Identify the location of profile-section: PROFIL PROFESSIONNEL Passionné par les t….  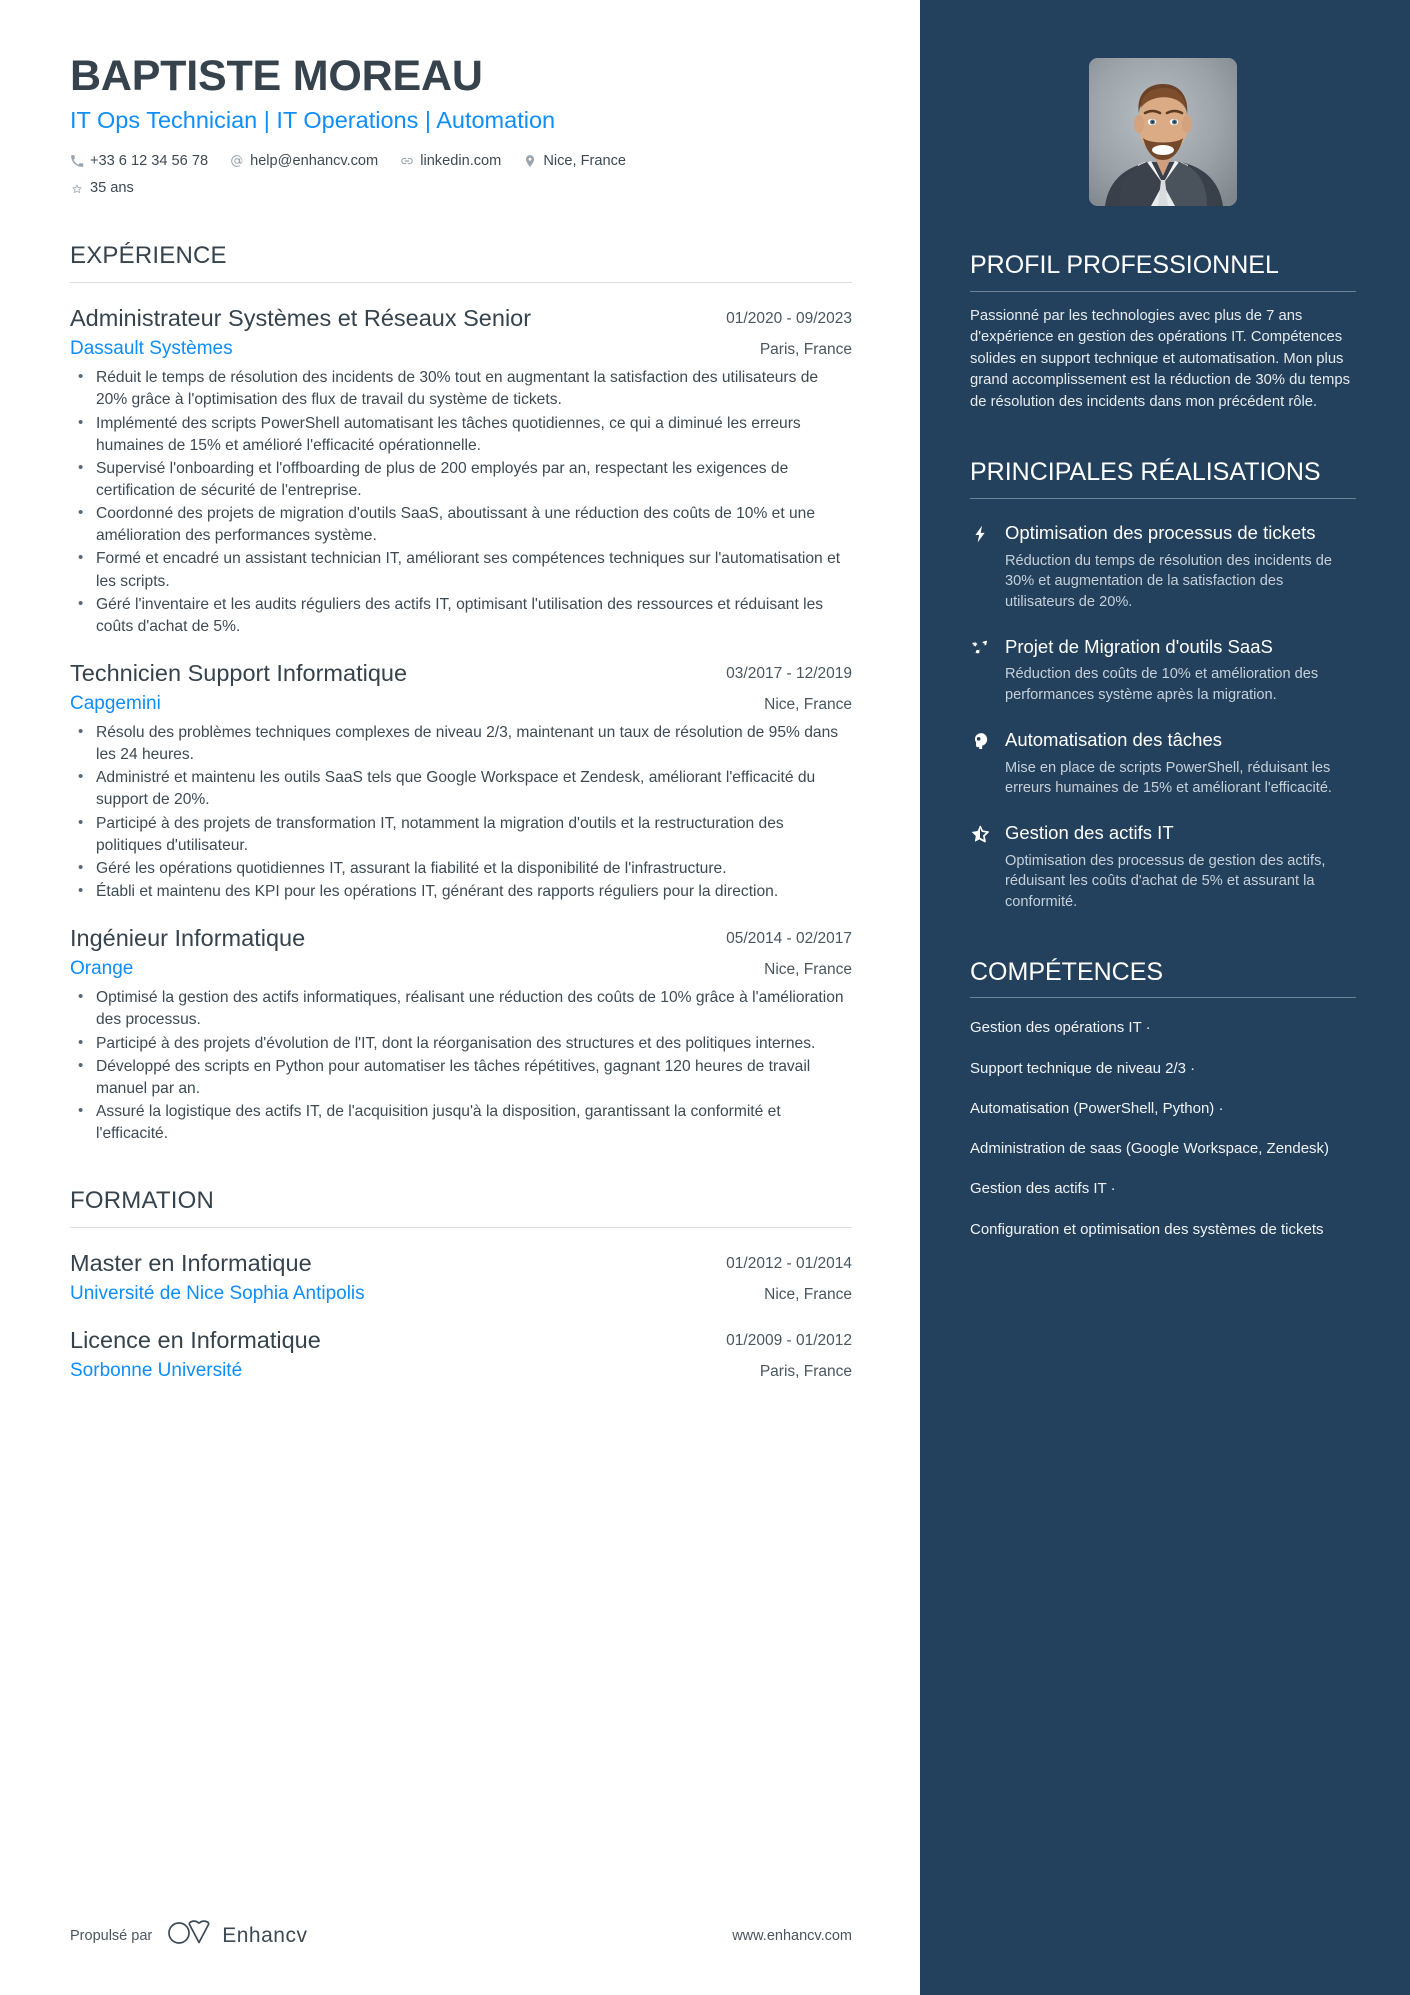
(1163, 331).